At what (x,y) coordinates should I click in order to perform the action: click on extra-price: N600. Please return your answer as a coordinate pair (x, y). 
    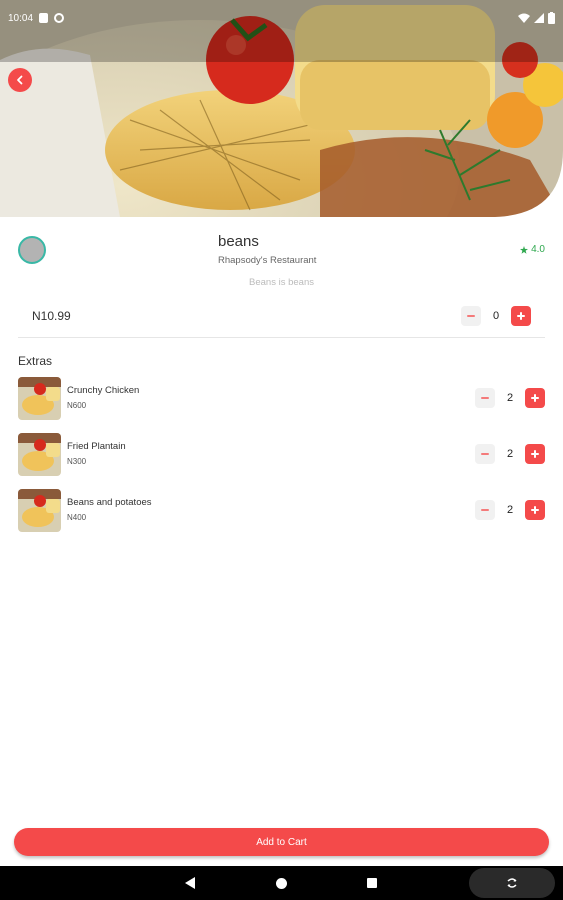
    Looking at the image, I should click on (77, 405).